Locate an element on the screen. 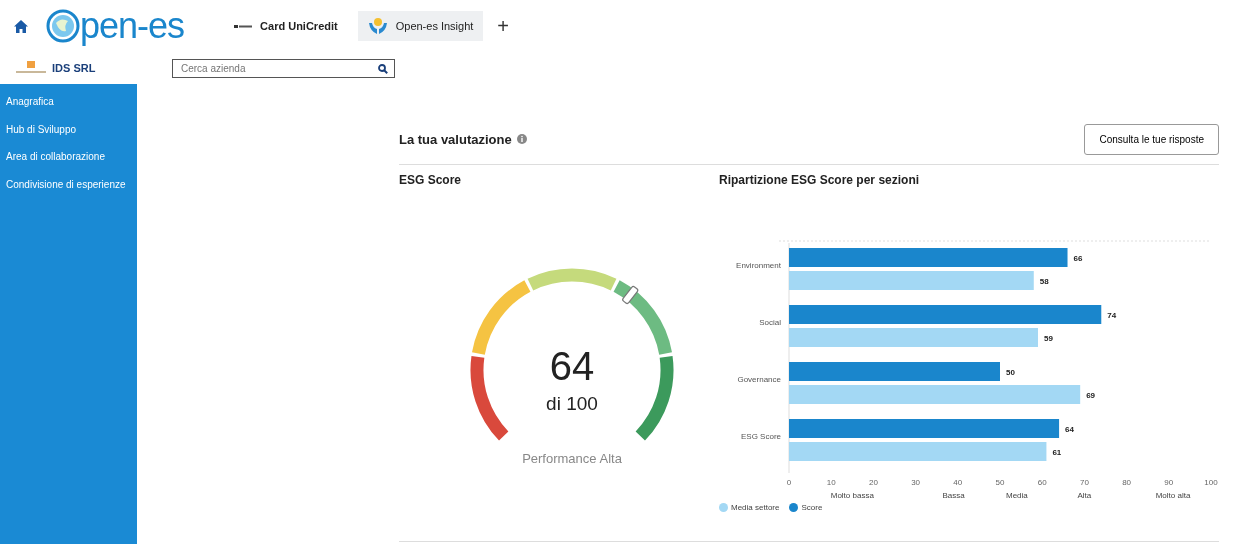  category-label: Social is located at coordinates (770, 322).